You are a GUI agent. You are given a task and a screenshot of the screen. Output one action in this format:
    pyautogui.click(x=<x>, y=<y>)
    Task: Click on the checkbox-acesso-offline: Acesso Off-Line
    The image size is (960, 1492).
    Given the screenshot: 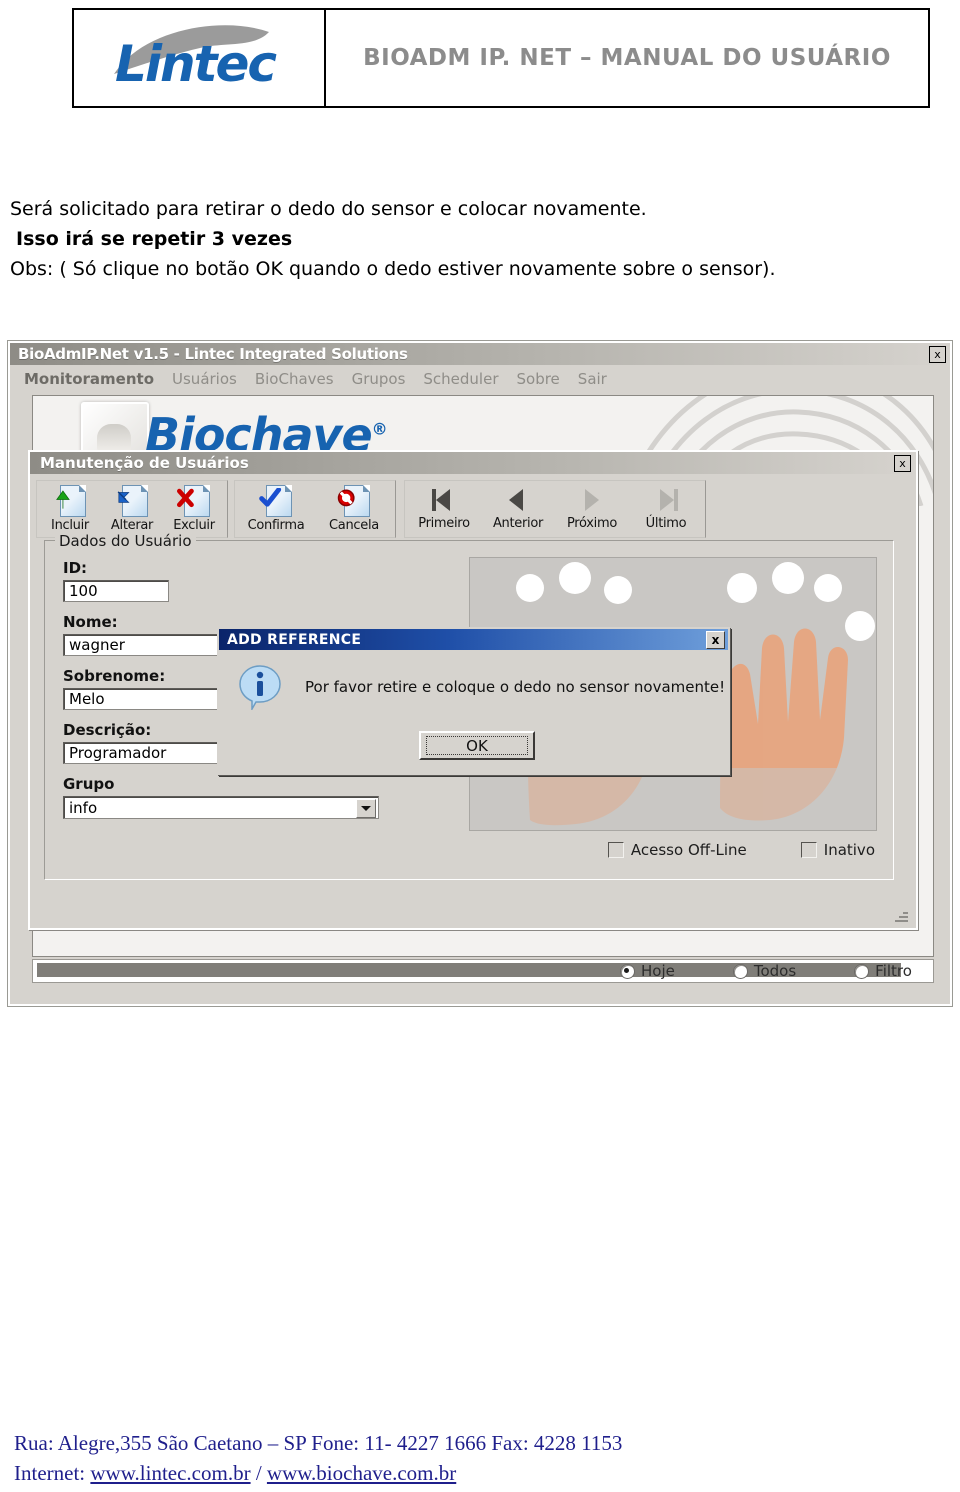 What is the action you would take?
    pyautogui.click(x=677, y=850)
    